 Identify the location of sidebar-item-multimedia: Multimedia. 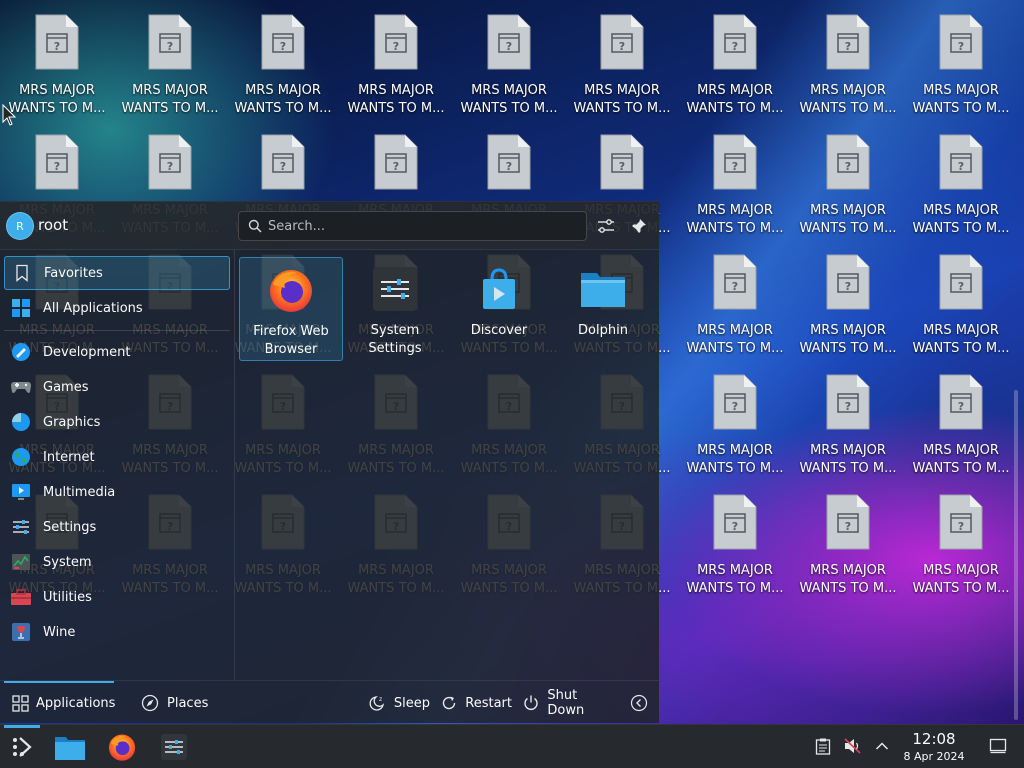
(117, 492).